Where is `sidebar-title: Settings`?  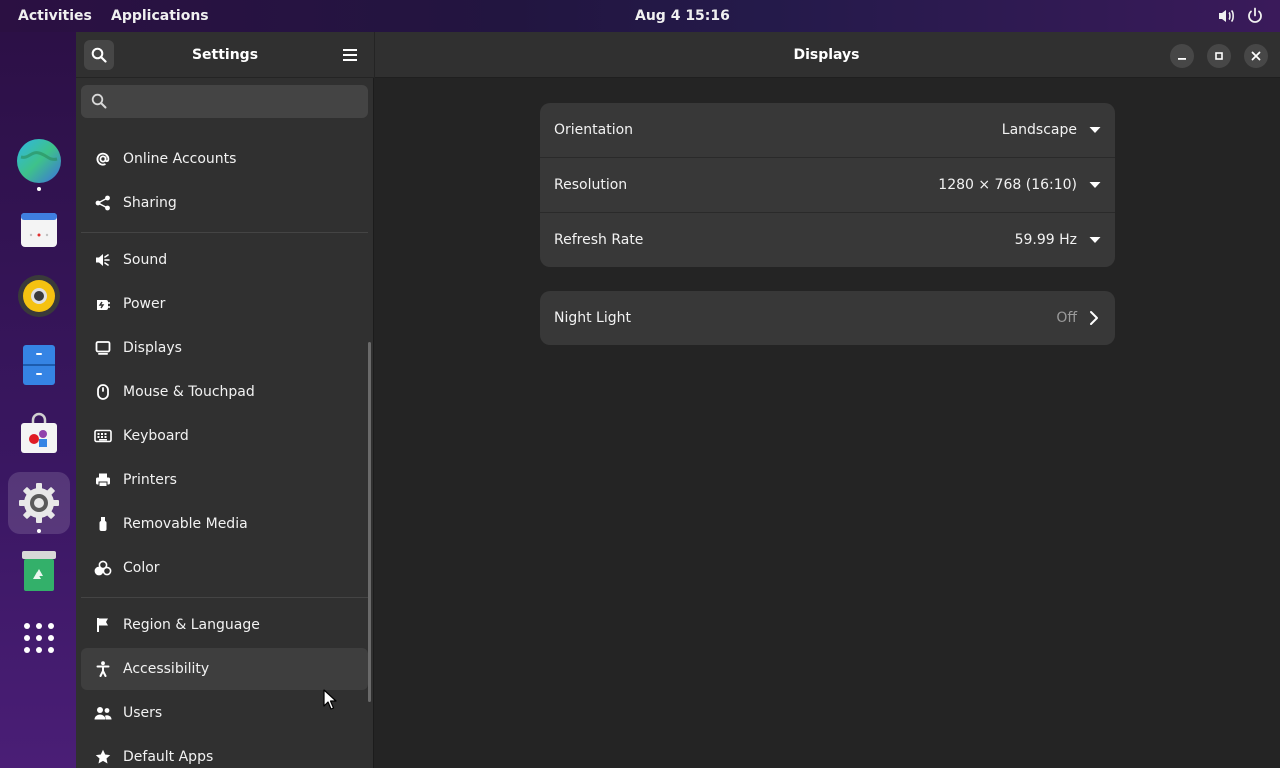
sidebar-title: Settings is located at coordinates (225, 55).